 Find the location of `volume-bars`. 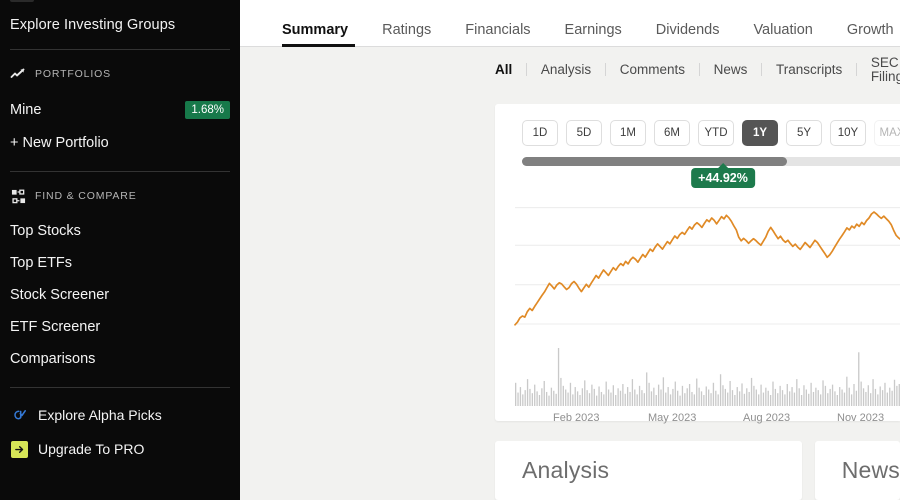

volume-bars is located at coordinates (707, 377).